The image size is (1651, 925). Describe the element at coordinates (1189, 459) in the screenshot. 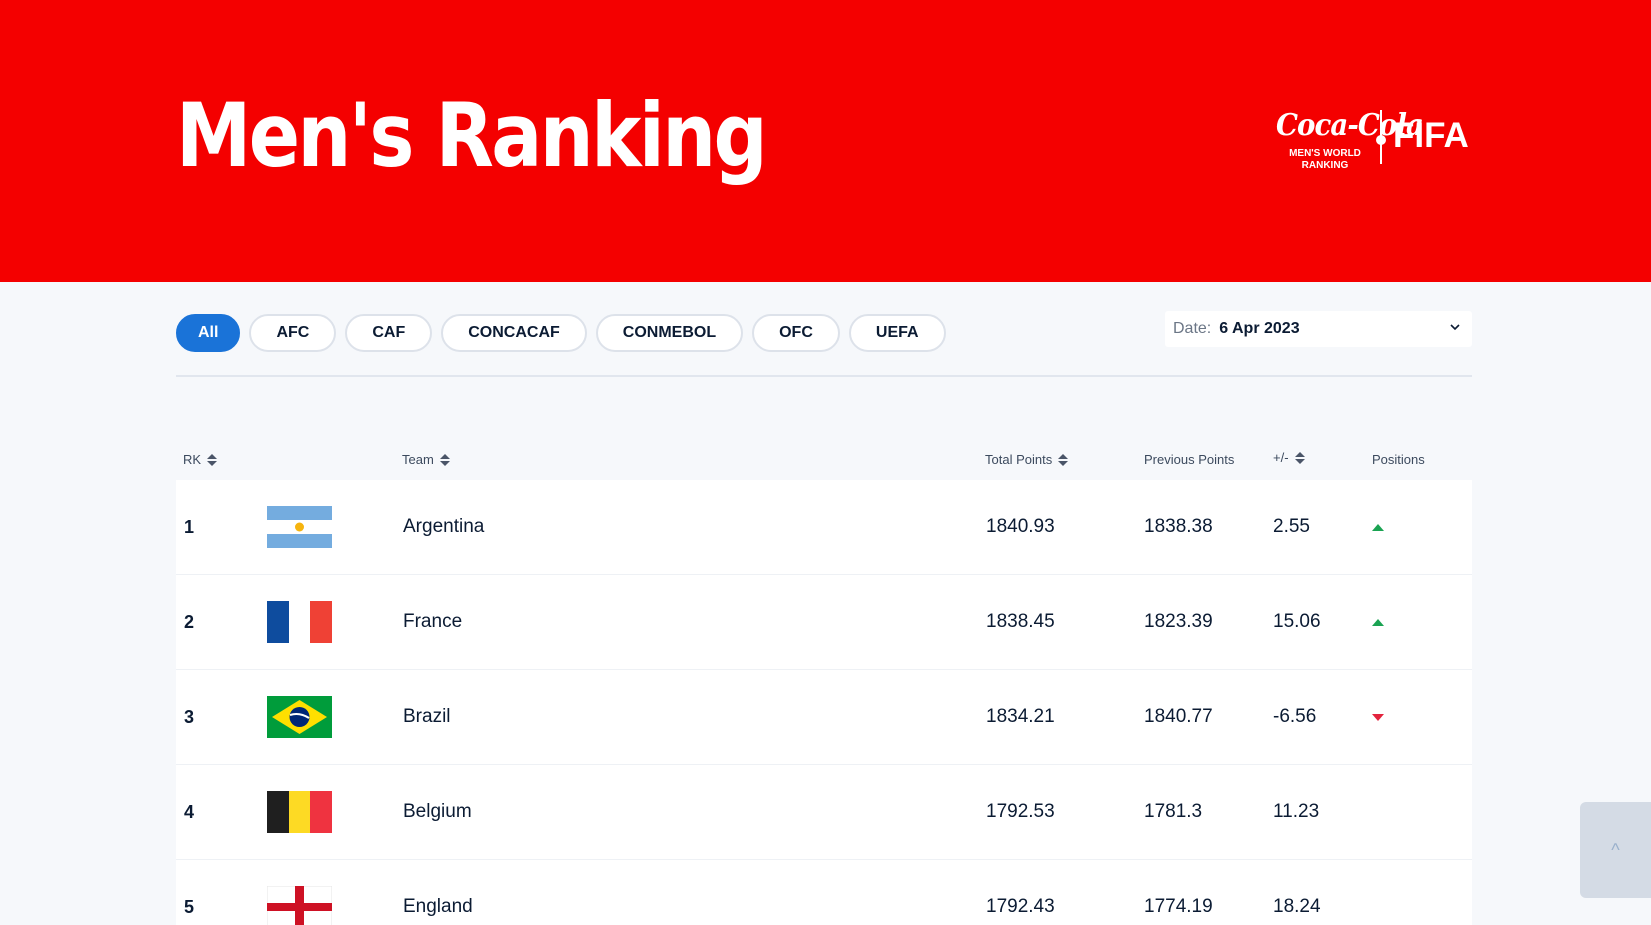

I see `column-header-previous-points: Previous Points` at that location.